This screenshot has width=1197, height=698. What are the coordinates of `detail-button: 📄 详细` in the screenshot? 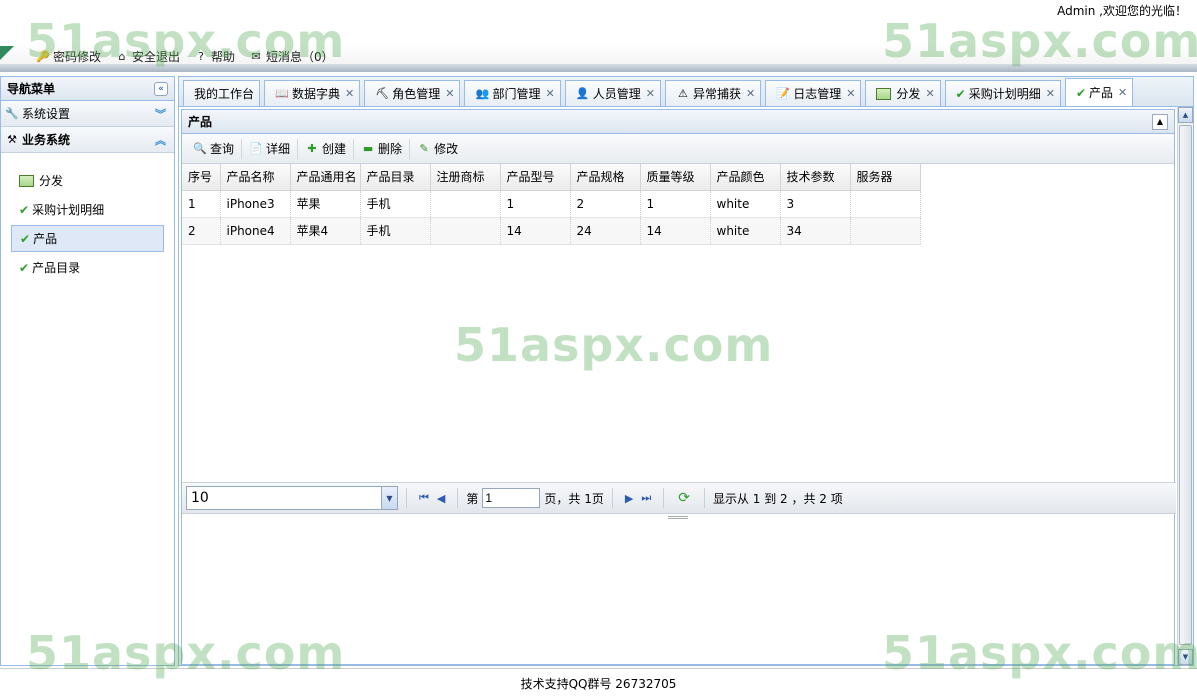 It's located at (270, 148).